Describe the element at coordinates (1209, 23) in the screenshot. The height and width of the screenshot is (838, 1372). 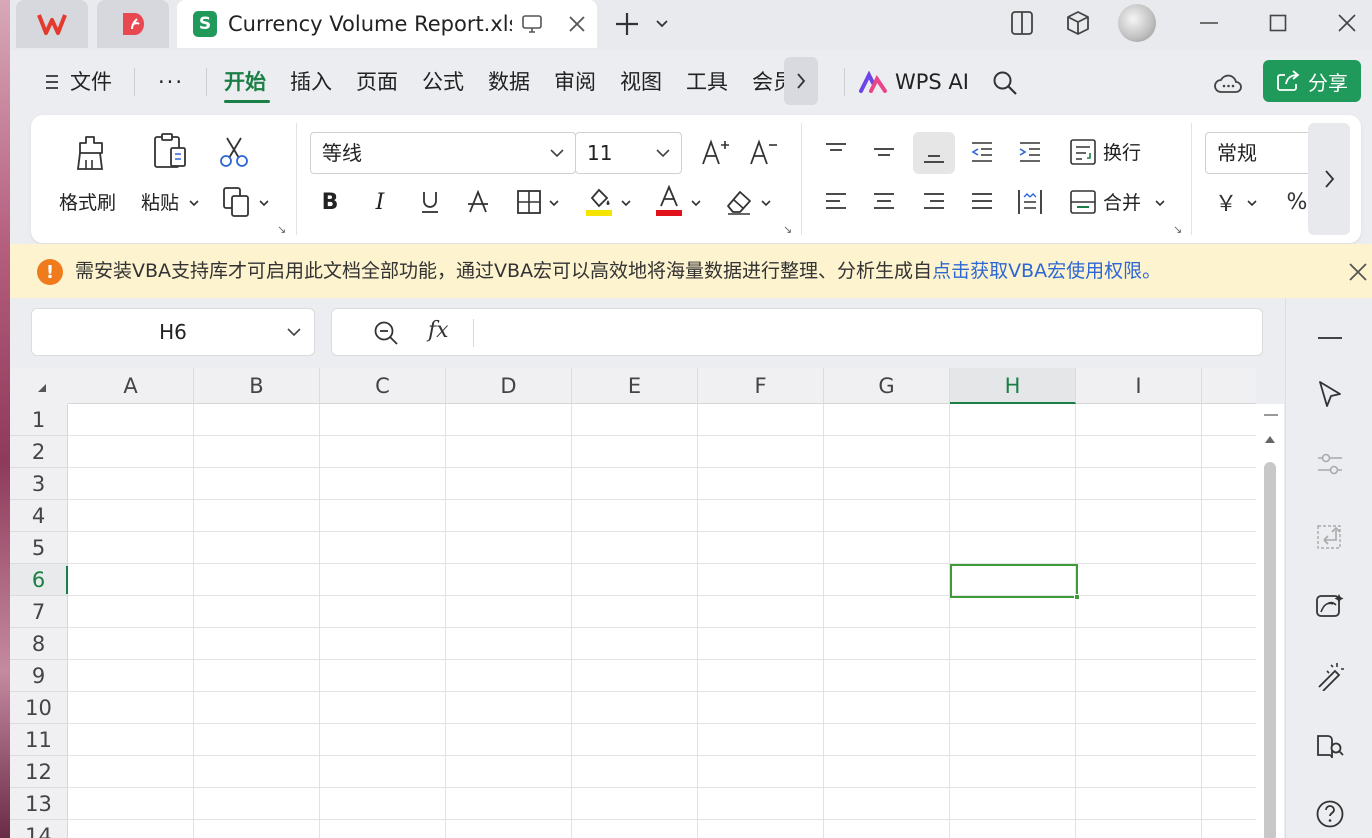
I see `minimize-icon` at that location.